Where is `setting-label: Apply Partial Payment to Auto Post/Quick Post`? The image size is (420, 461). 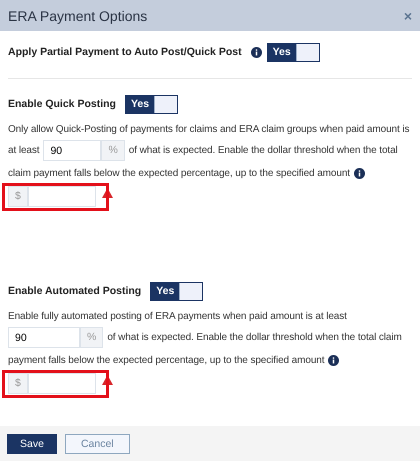
setting-label: Apply Partial Payment to Auto Post/Quick Post is located at coordinates (125, 52).